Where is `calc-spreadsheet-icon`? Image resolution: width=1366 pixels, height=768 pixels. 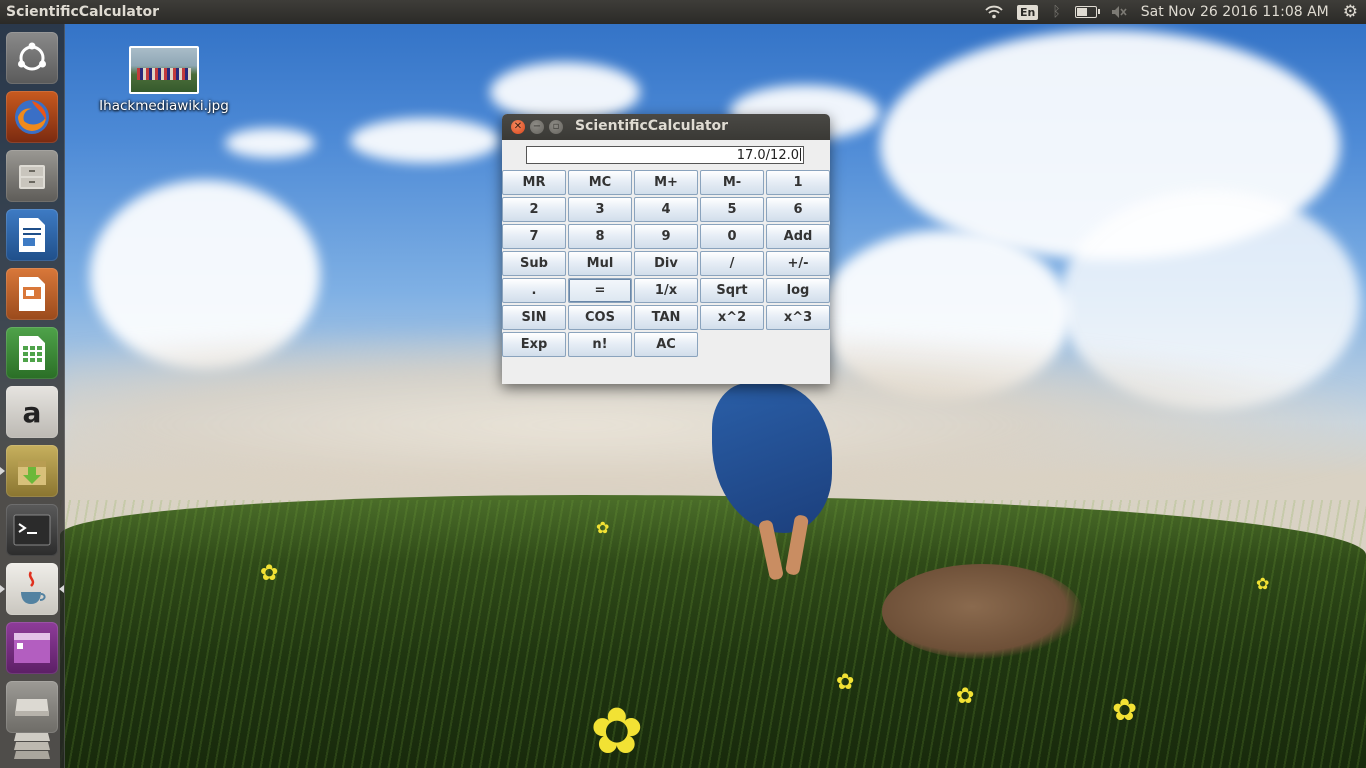 calc-spreadsheet-icon is located at coordinates (32, 353).